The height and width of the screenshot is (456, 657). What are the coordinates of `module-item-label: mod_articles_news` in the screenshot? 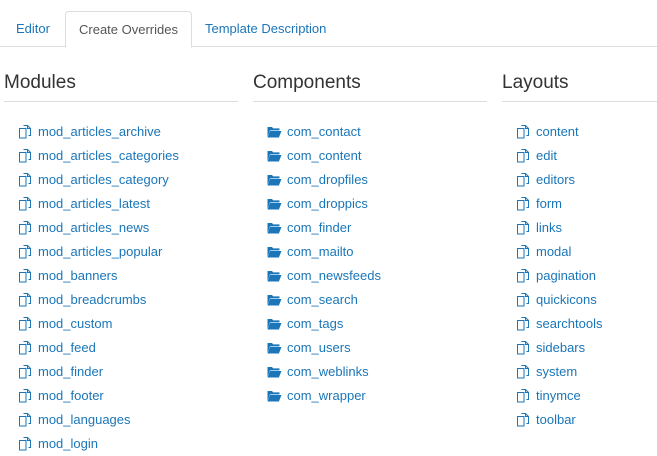 It's located at (94, 227).